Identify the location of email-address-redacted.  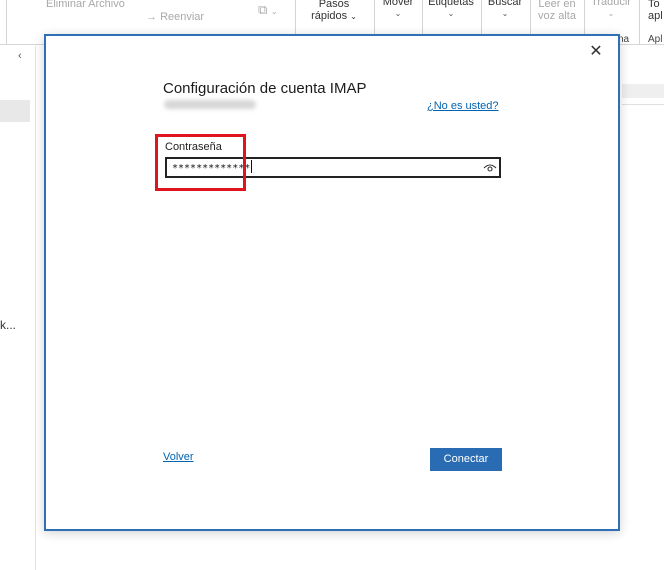
(210, 104).